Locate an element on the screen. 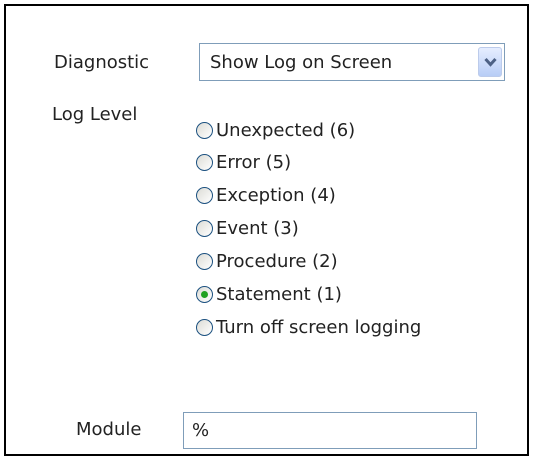  diagnostic-label: Diagnostic is located at coordinates (102, 62).